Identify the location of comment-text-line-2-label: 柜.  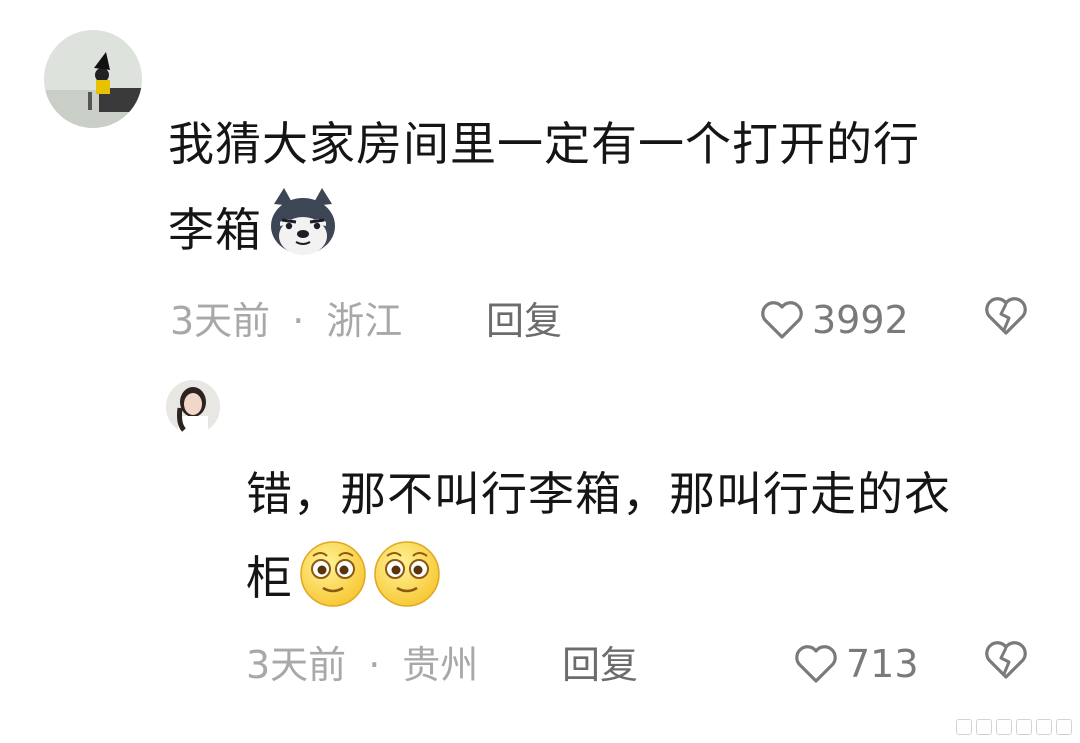
(269, 578).